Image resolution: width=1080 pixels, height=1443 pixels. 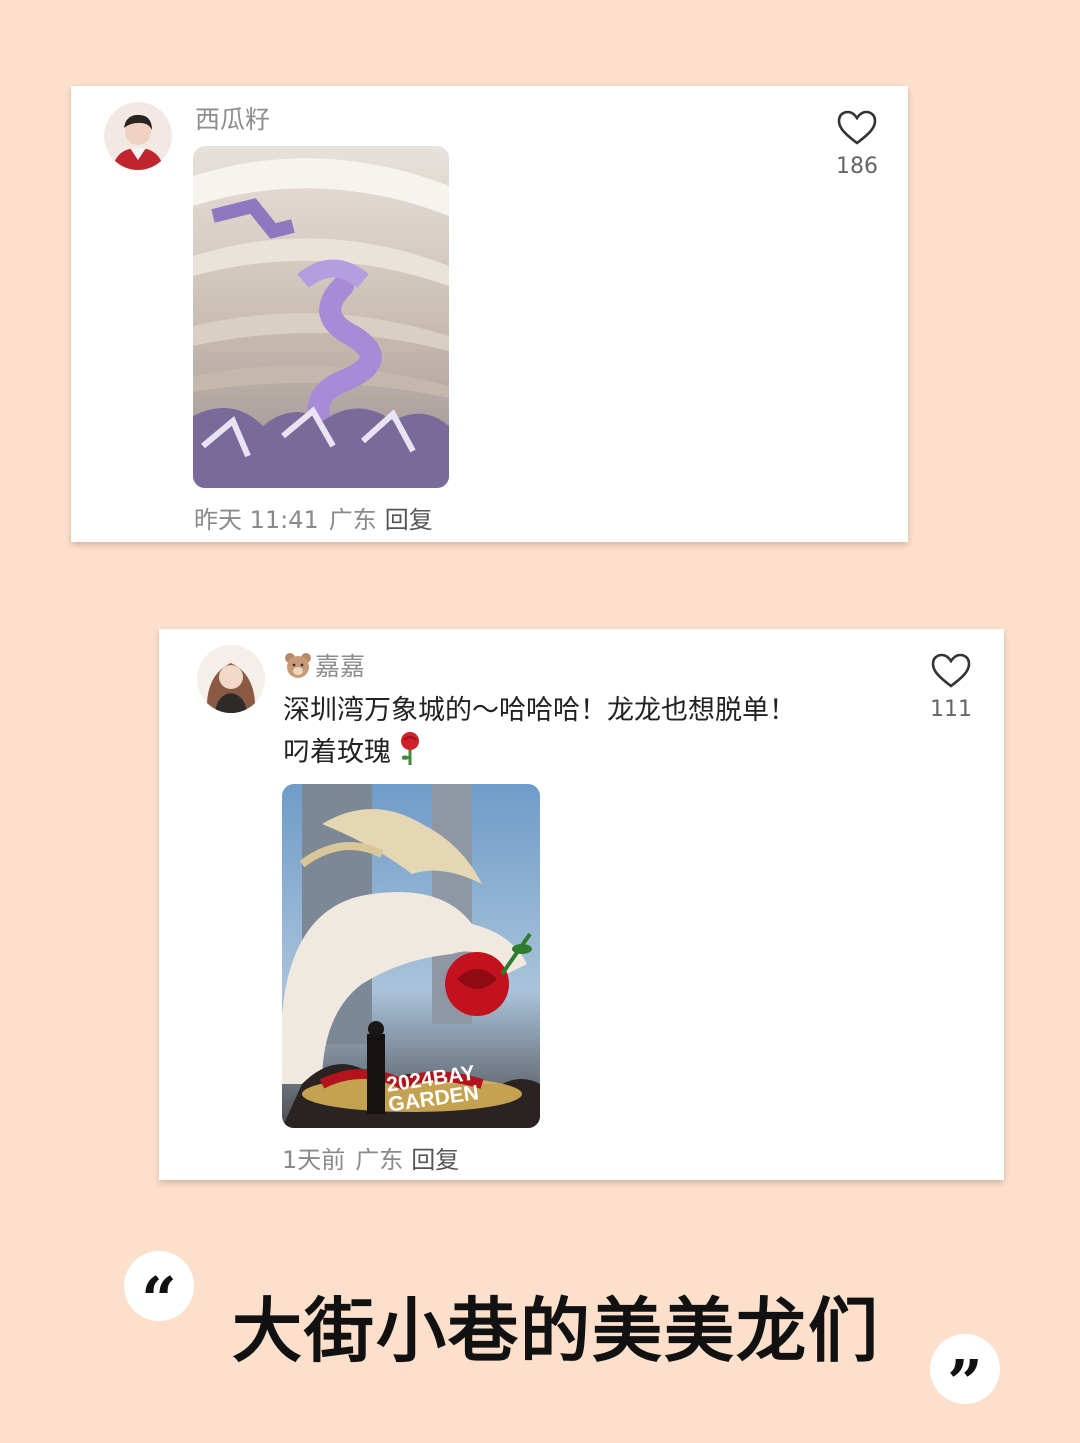 I want to click on mall-dragon-photo, so click(x=321, y=317).